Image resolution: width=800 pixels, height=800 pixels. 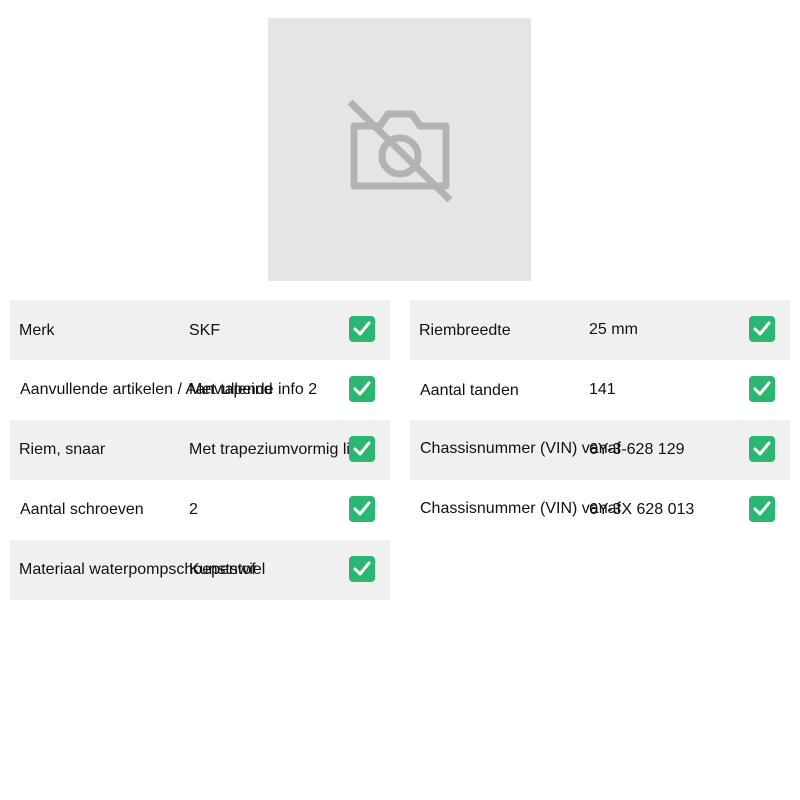 What do you see at coordinates (200, 510) in the screenshot?
I see `spec-row: Aantal schroeven 2` at bounding box center [200, 510].